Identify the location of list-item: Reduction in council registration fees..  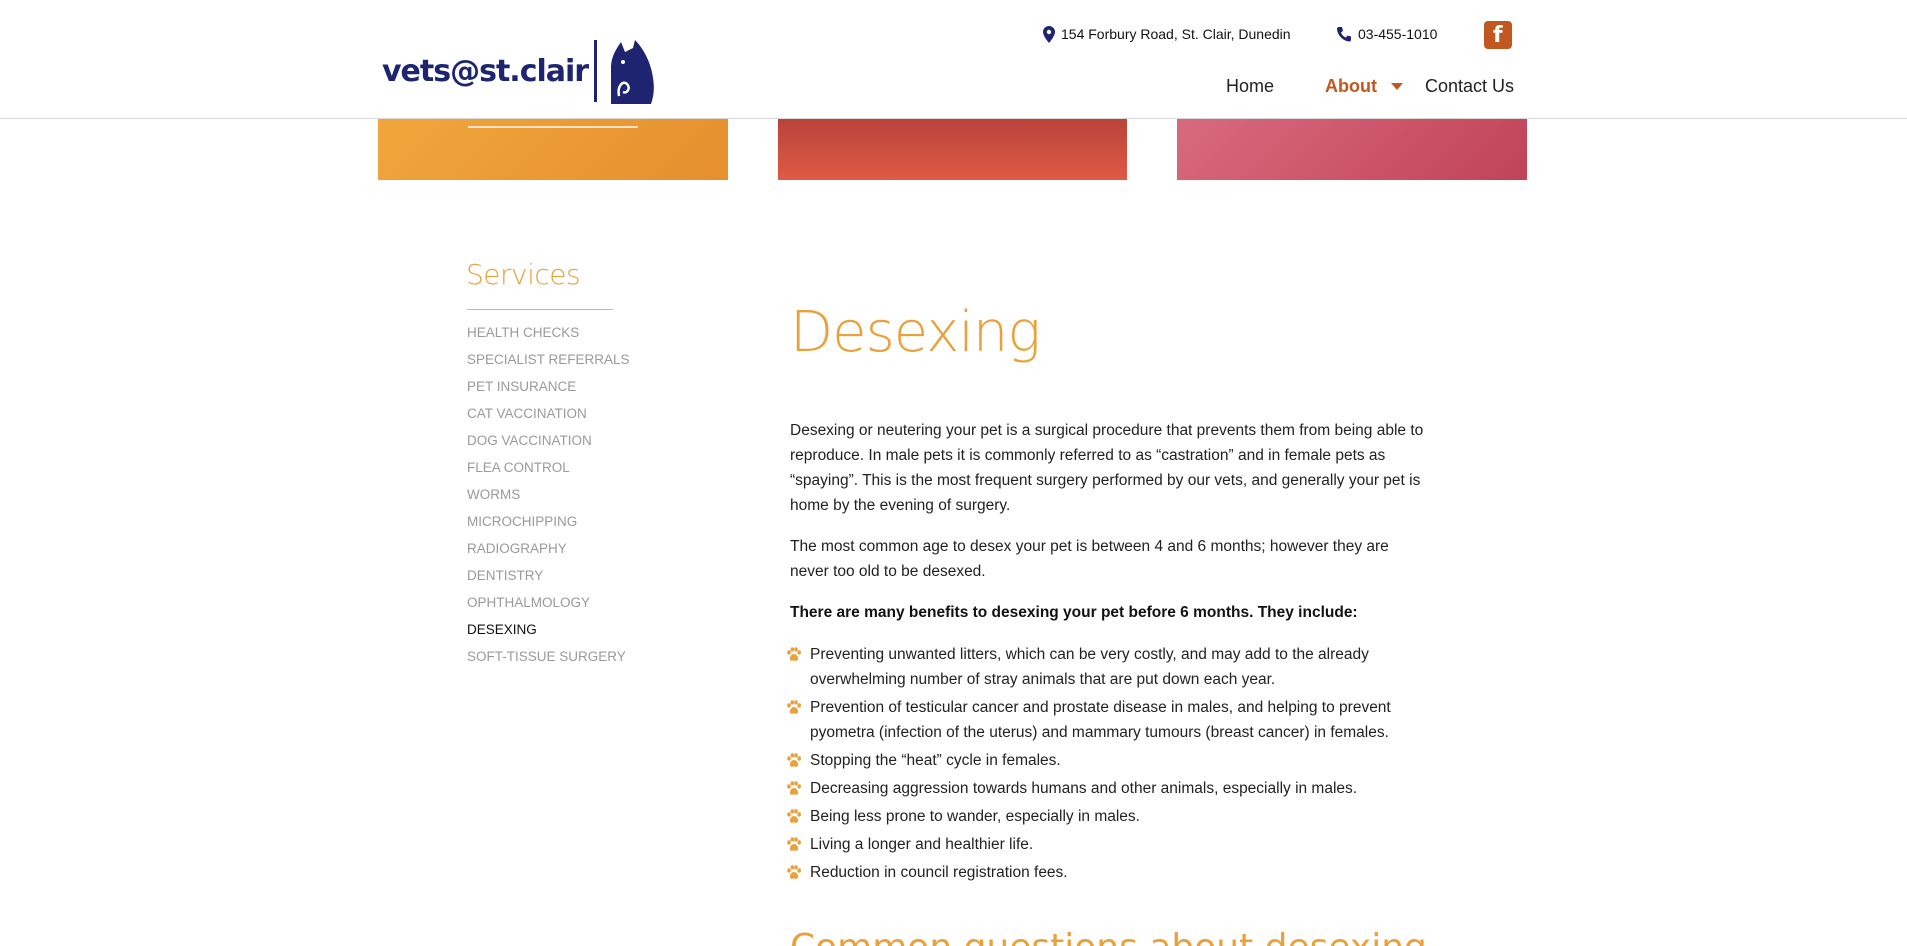
(1116, 872).